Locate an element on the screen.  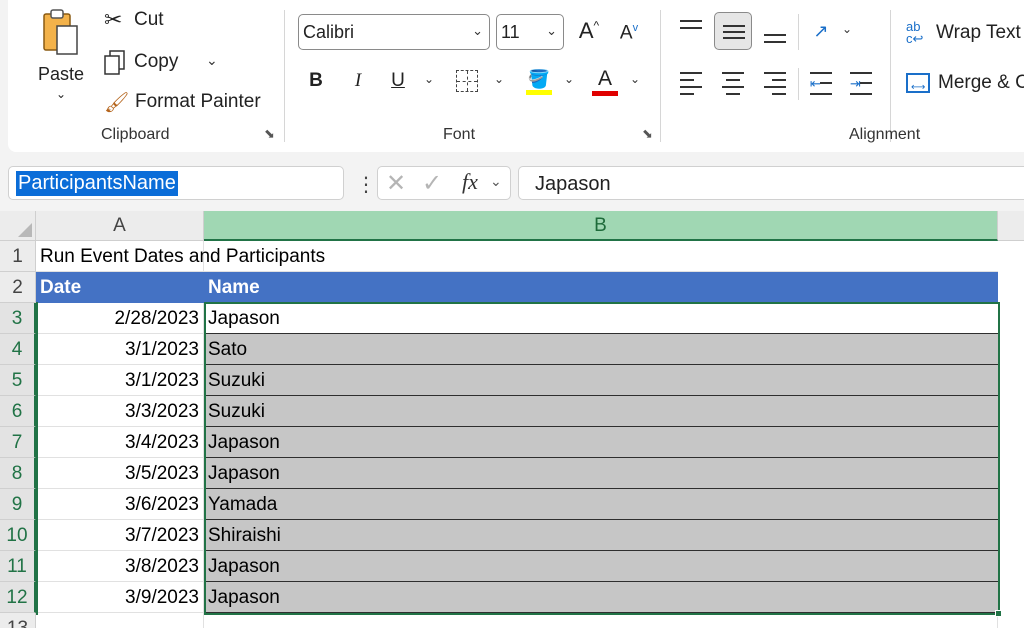
cell-a6: 3/3/2023 is located at coordinates (120, 411).